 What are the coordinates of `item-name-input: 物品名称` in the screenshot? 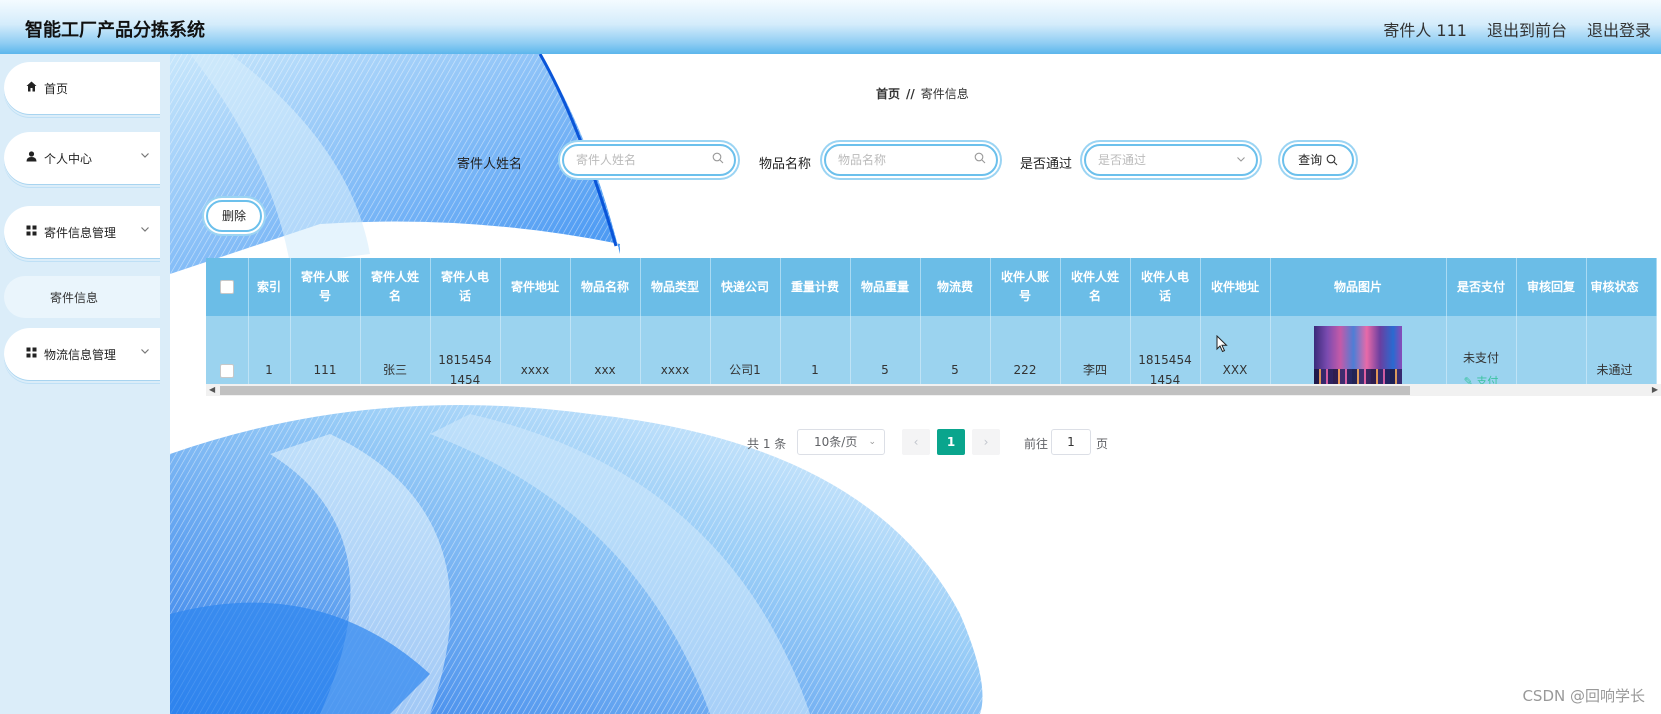 It's located at (911, 160).